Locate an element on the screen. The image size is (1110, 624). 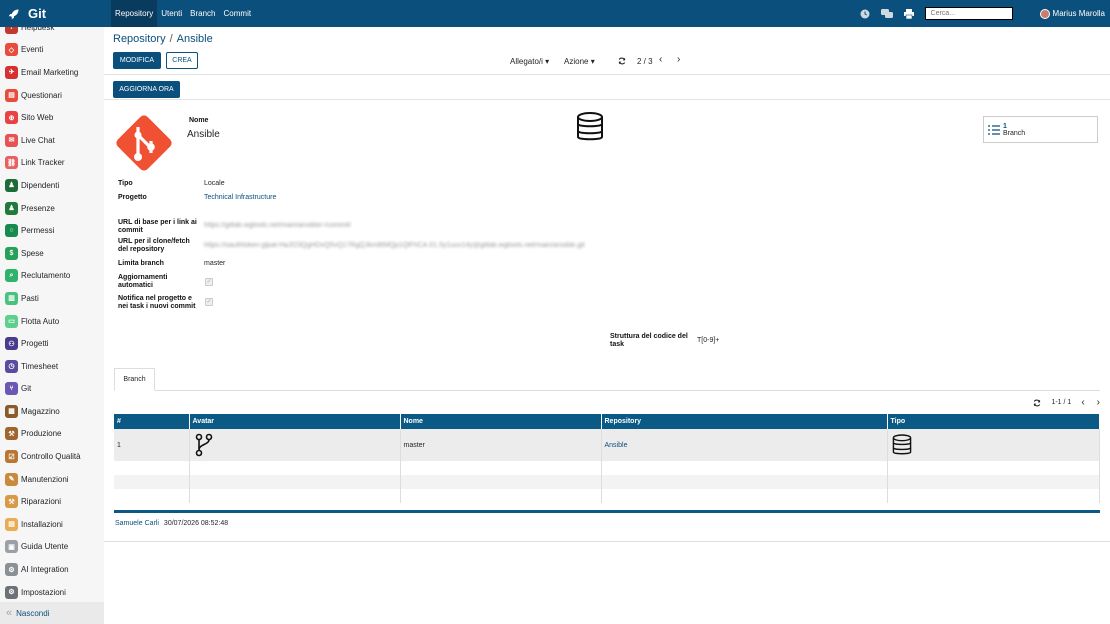
auto-update-label: Aggiornamenti automatici is located at coordinates (143, 281).